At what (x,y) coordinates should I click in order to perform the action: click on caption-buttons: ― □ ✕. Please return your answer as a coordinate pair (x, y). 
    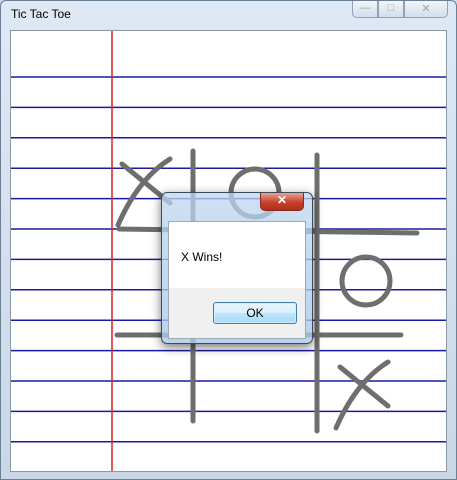
    Looking at the image, I should click on (400, 10).